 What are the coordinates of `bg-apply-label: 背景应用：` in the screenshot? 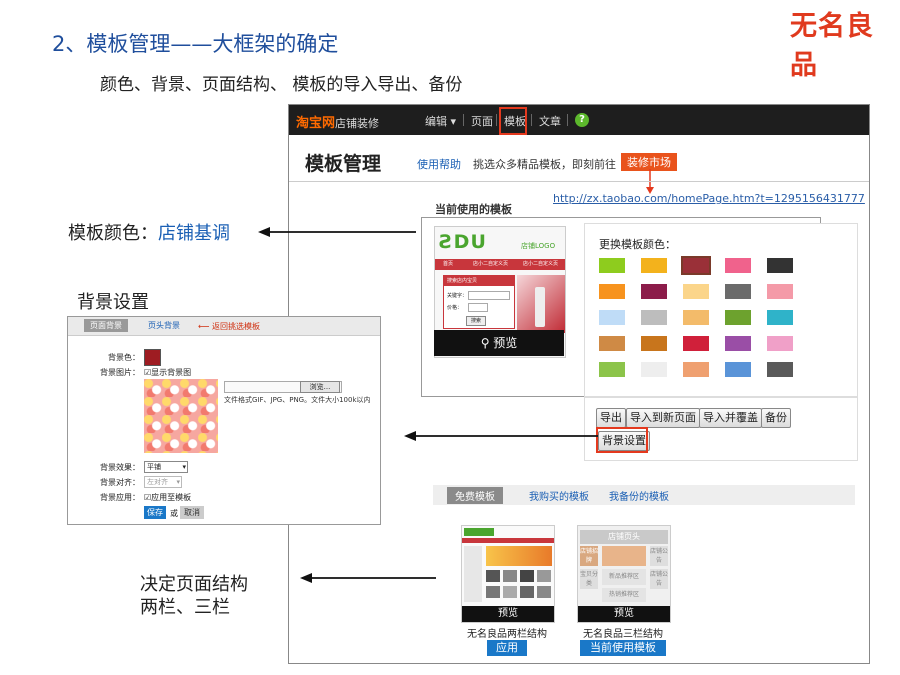 It's located at (120, 497).